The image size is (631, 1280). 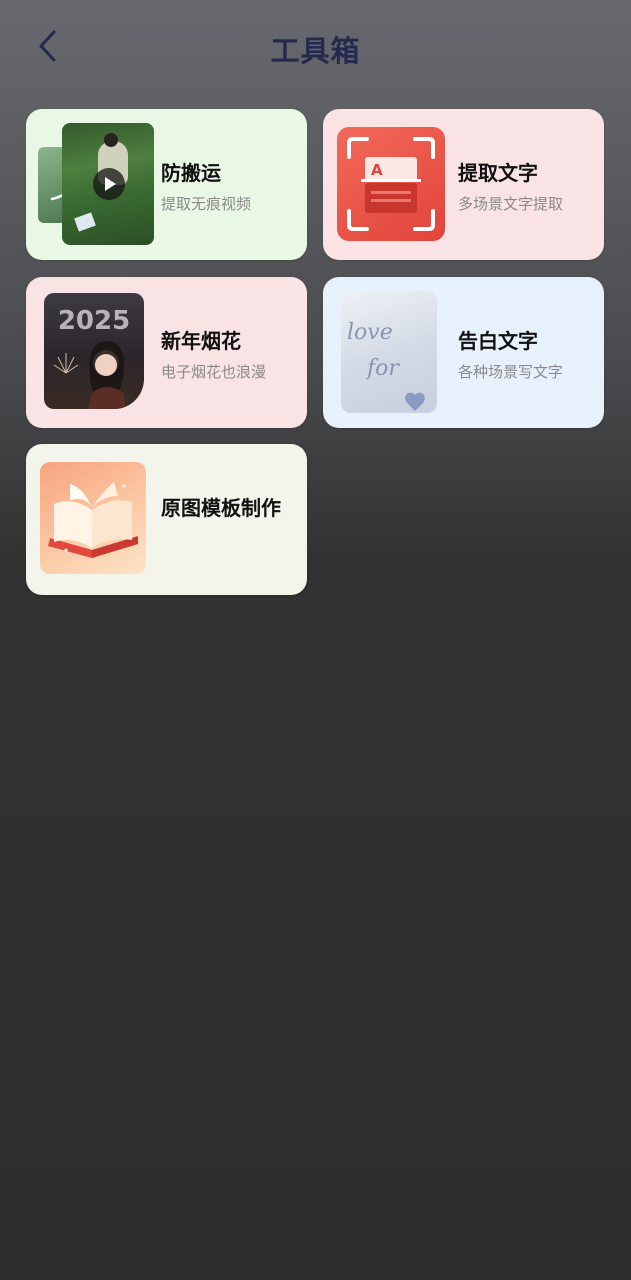 I want to click on tool-subtitle: 电子烟花也浪漫, so click(x=214, y=372).